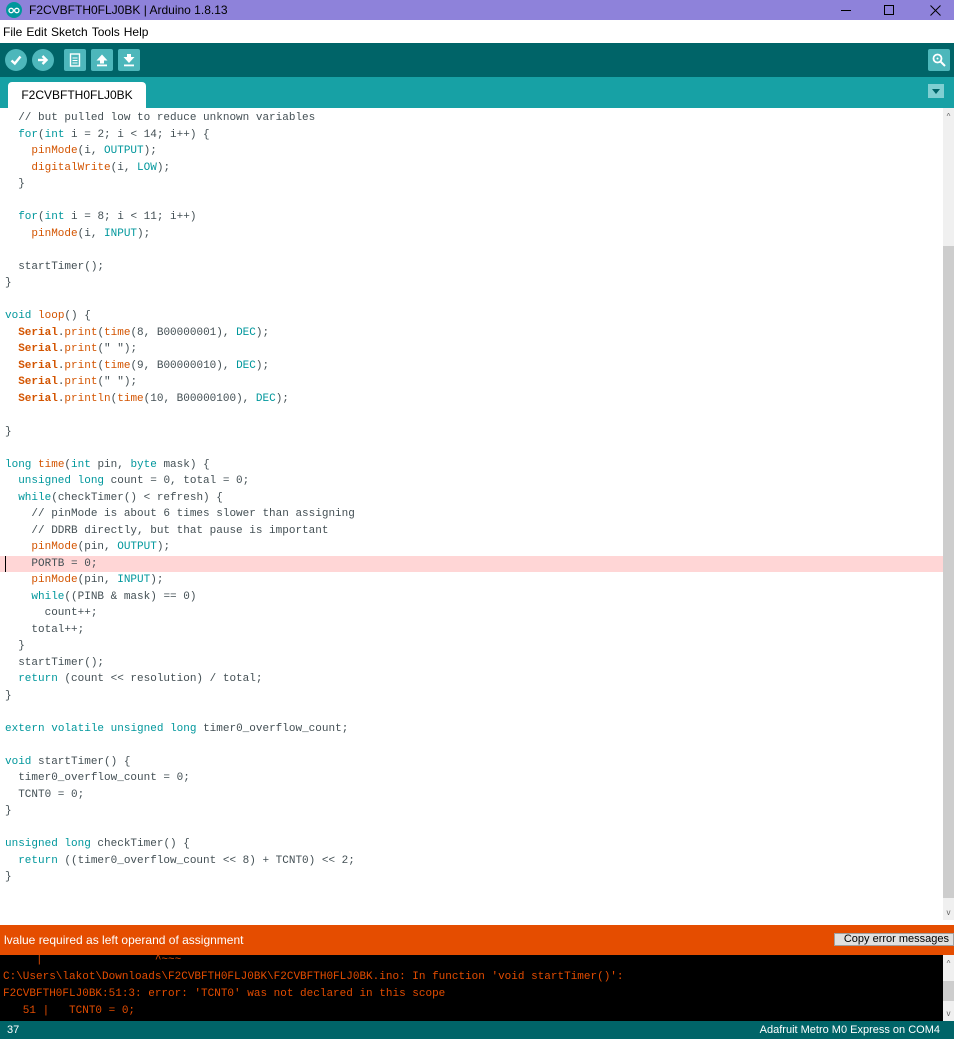  I want to click on code-line: Serial.print(" ");, so click(471, 349).